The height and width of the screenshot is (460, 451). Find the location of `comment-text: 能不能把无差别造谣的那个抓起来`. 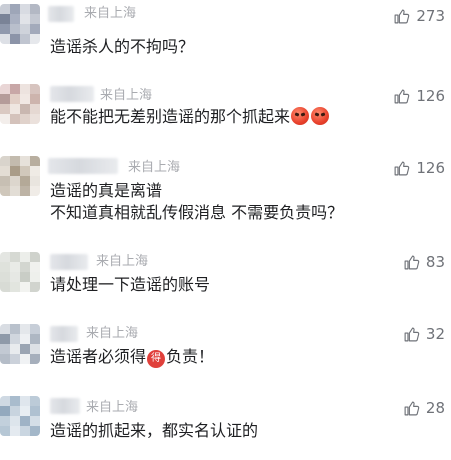

comment-text: 能不能把无差别造谣的那个抓起来 is located at coordinates (245, 117).